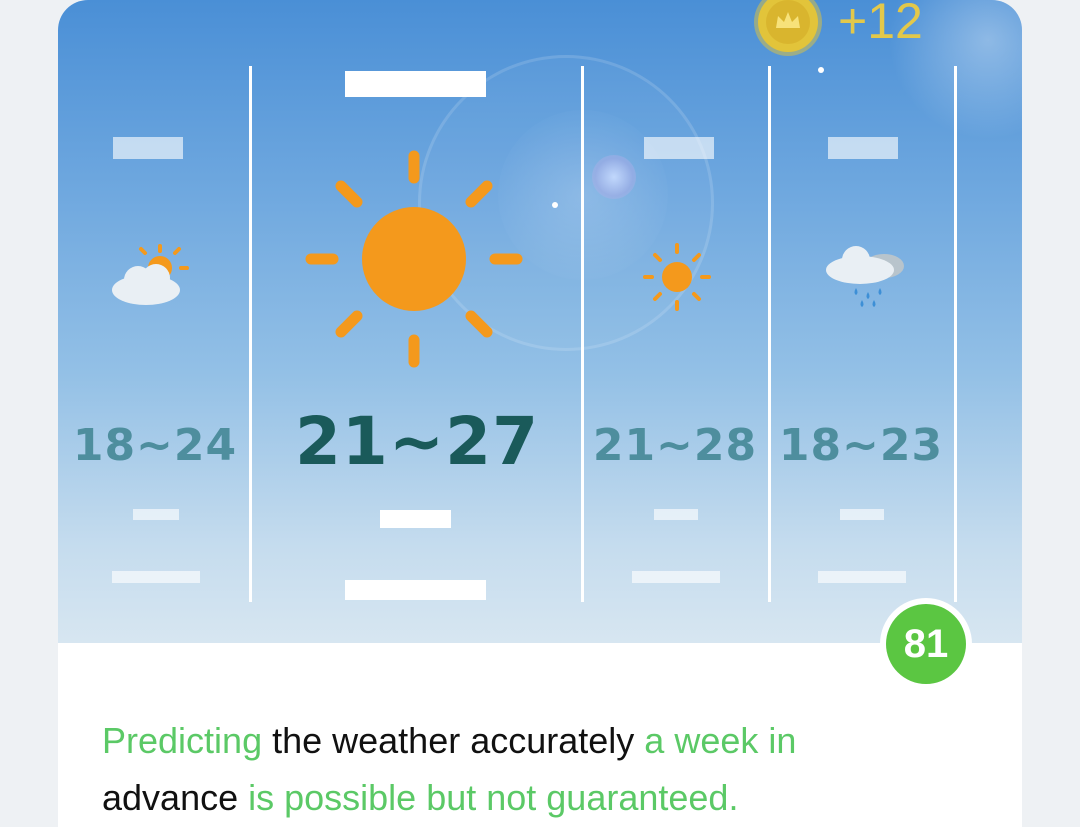 The width and height of the screenshot is (1080, 827). Describe the element at coordinates (182, 740) in the screenshot. I see `fact-highlight: Predicting` at that location.